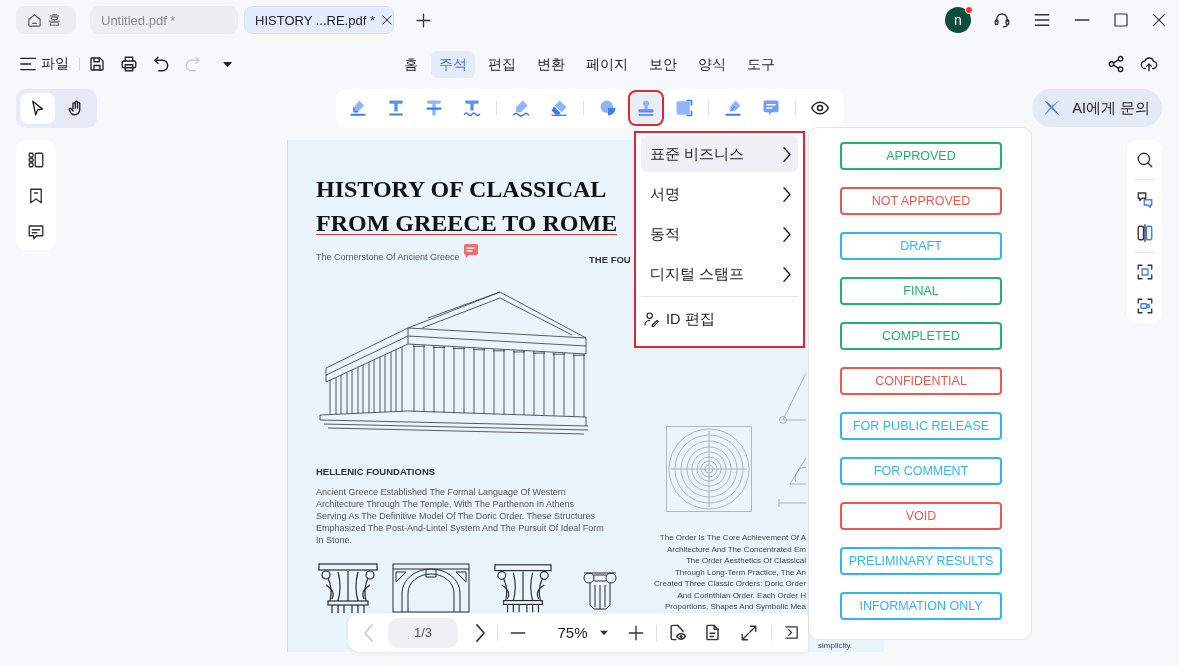 This screenshot has width=1179, height=666. What do you see at coordinates (735, 607) in the screenshot?
I see `paragraph-line: Proportions, Shapes And Symbolic Mea` at bounding box center [735, 607].